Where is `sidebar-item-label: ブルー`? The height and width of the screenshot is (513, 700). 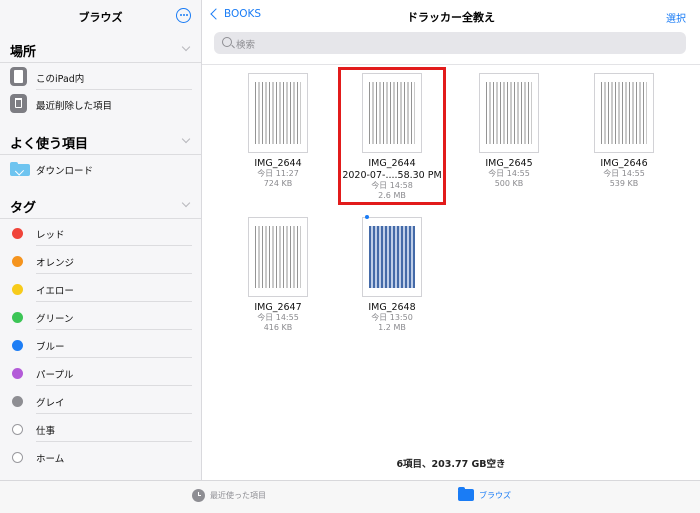 sidebar-item-label: ブルー is located at coordinates (50, 347).